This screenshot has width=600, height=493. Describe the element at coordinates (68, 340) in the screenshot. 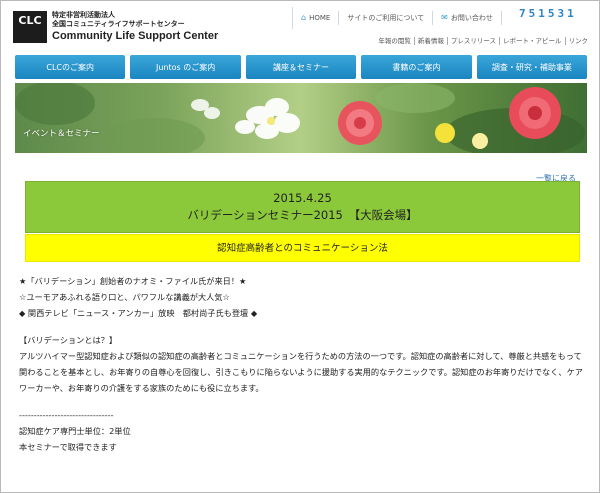

I see `section-heading: 【バリデーションとは？】` at that location.